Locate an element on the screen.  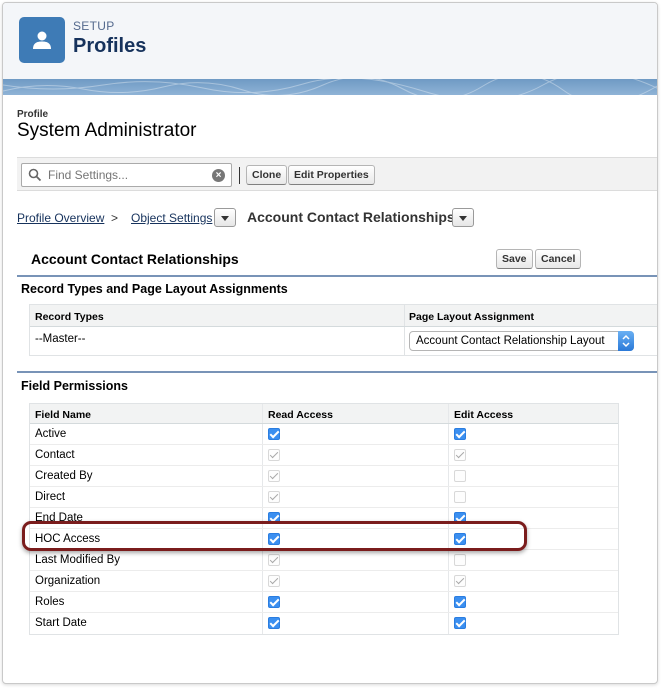
profile-name: System Administrator is located at coordinates (107, 130).